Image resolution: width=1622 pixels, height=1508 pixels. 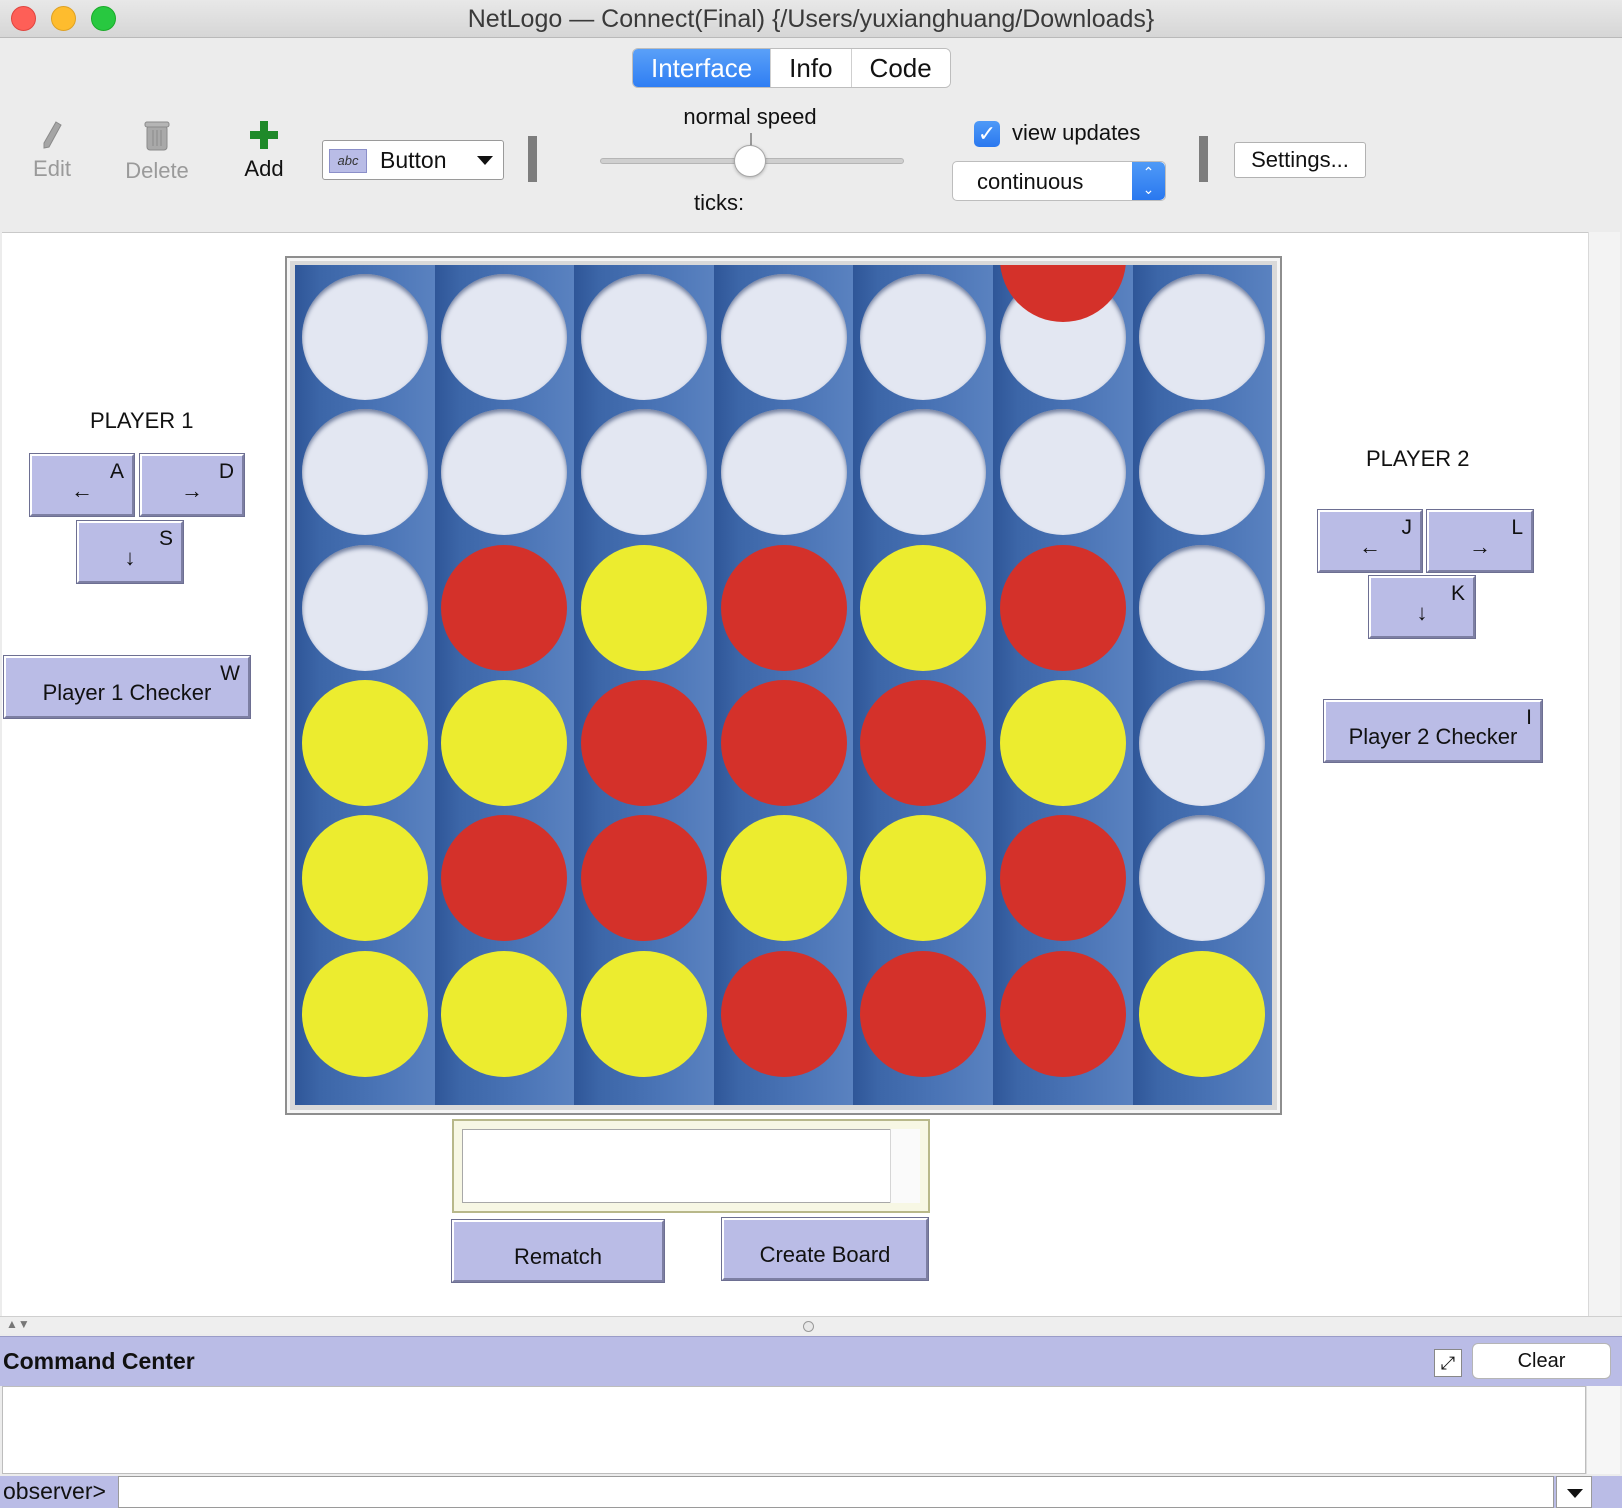 I want to click on tab-interface: Interface, so click(x=702, y=68).